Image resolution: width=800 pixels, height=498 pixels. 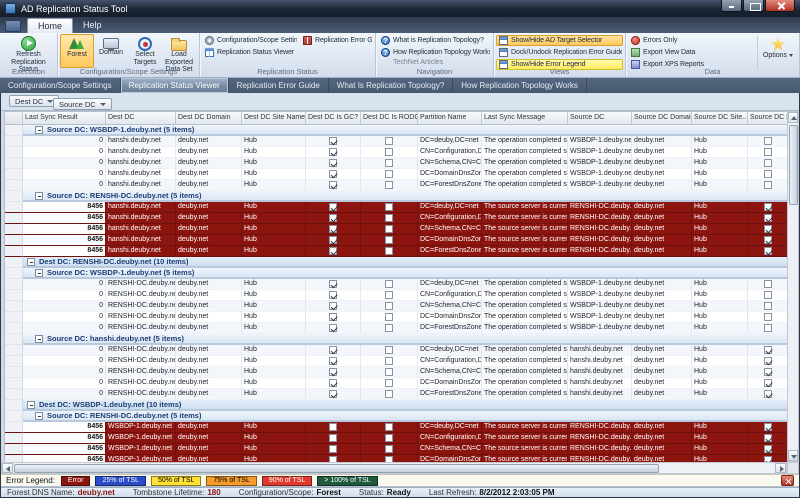 What do you see at coordinates (753, 6) in the screenshot?
I see `maximize-button` at bounding box center [753, 6].